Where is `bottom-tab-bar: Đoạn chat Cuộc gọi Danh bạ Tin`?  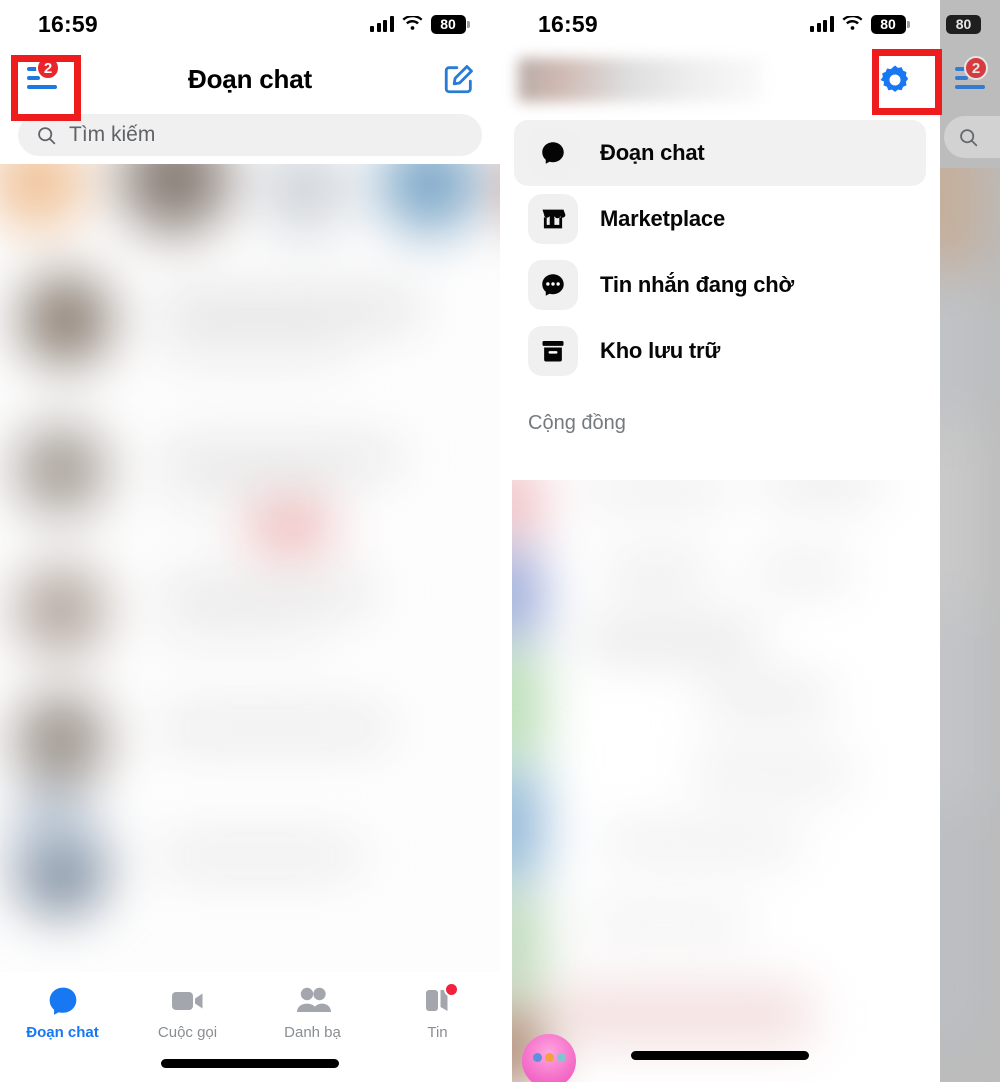
bottom-tab-bar: Đoạn chat Cuộc gọi Danh bạ Tin is located at coordinates (250, 1027).